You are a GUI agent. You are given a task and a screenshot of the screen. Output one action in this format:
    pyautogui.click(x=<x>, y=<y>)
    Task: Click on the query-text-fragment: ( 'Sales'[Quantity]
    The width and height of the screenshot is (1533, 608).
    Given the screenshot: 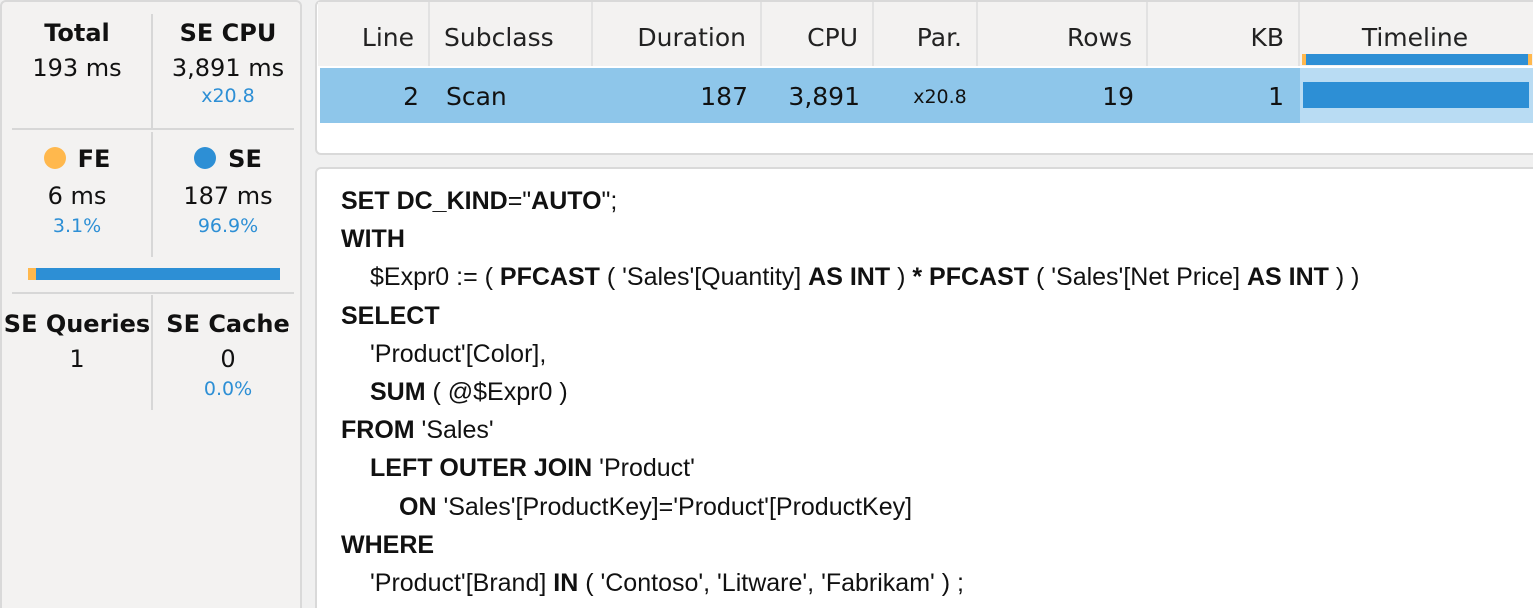 What is the action you would take?
    pyautogui.click(x=704, y=277)
    